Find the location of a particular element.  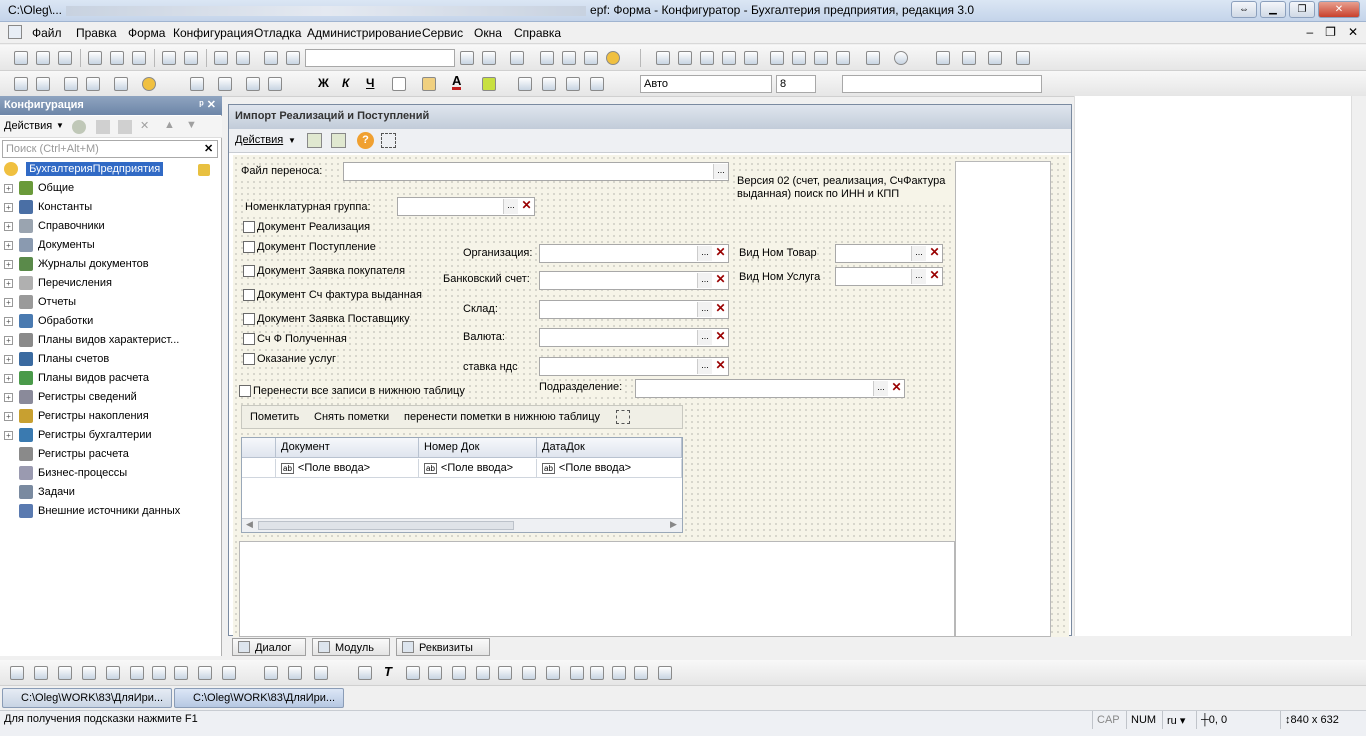

bold-icon: Ж is located at coordinates (323, 83).